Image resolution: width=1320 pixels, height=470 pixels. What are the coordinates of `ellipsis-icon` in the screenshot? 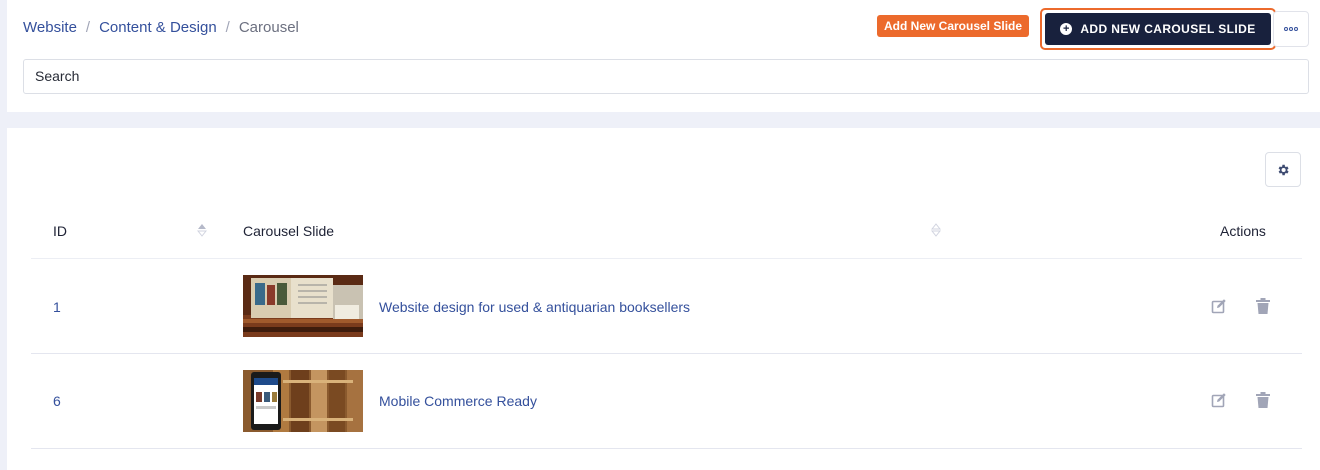 It's located at (1291, 29).